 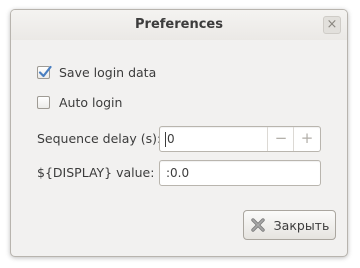 I want to click on increment-button: +, so click(x=306, y=139).